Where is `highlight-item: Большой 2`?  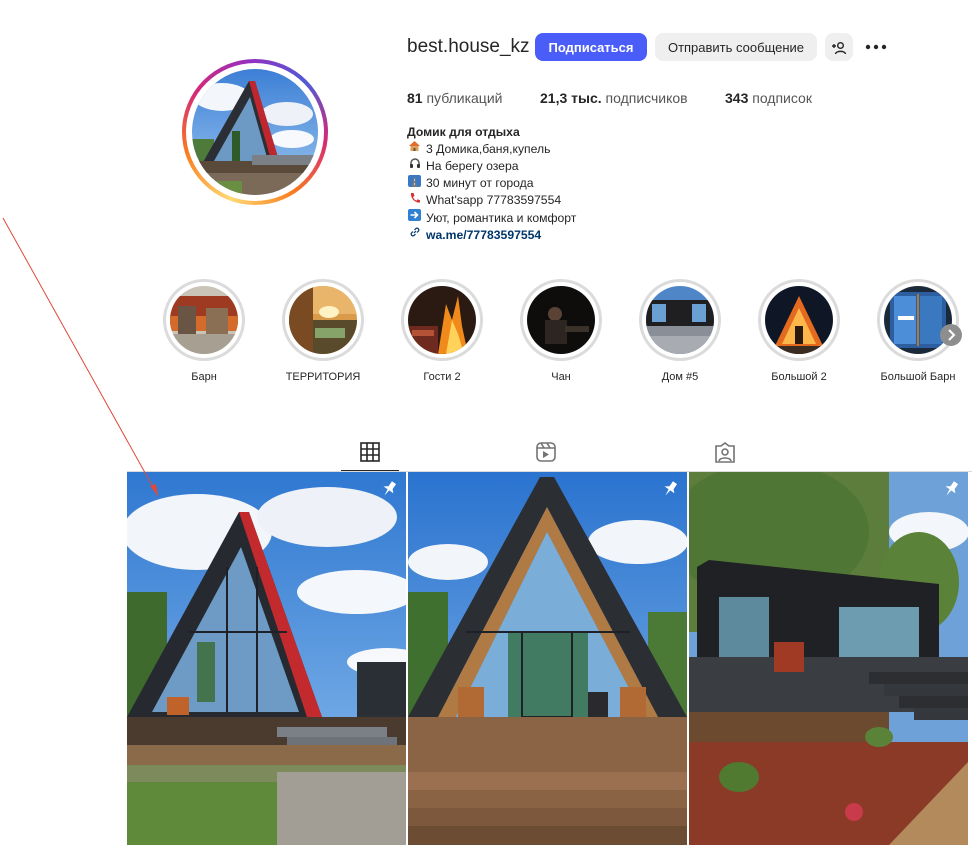 highlight-item: Большой 2 is located at coordinates (799, 331).